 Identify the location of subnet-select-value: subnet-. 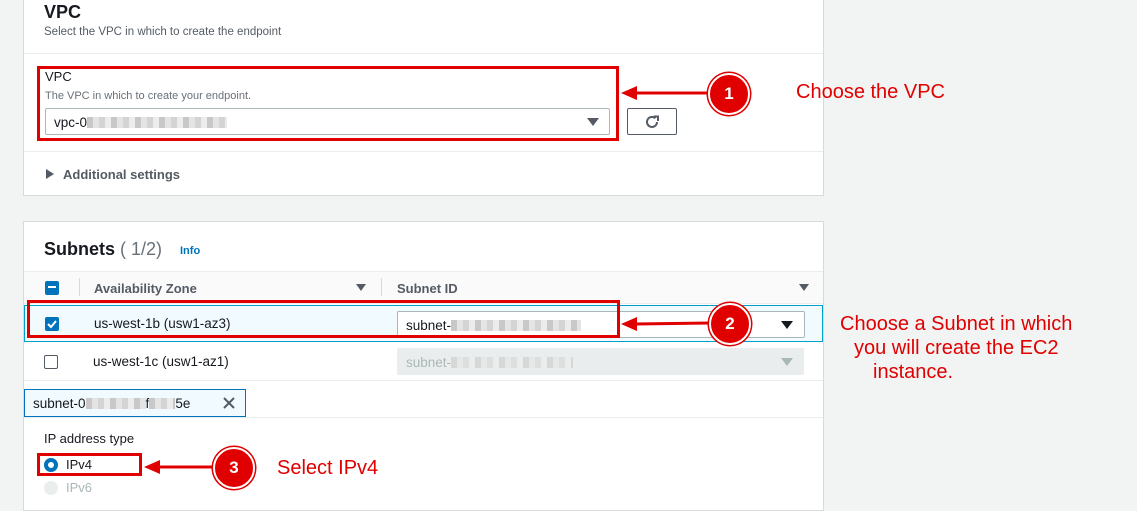
(490, 362).